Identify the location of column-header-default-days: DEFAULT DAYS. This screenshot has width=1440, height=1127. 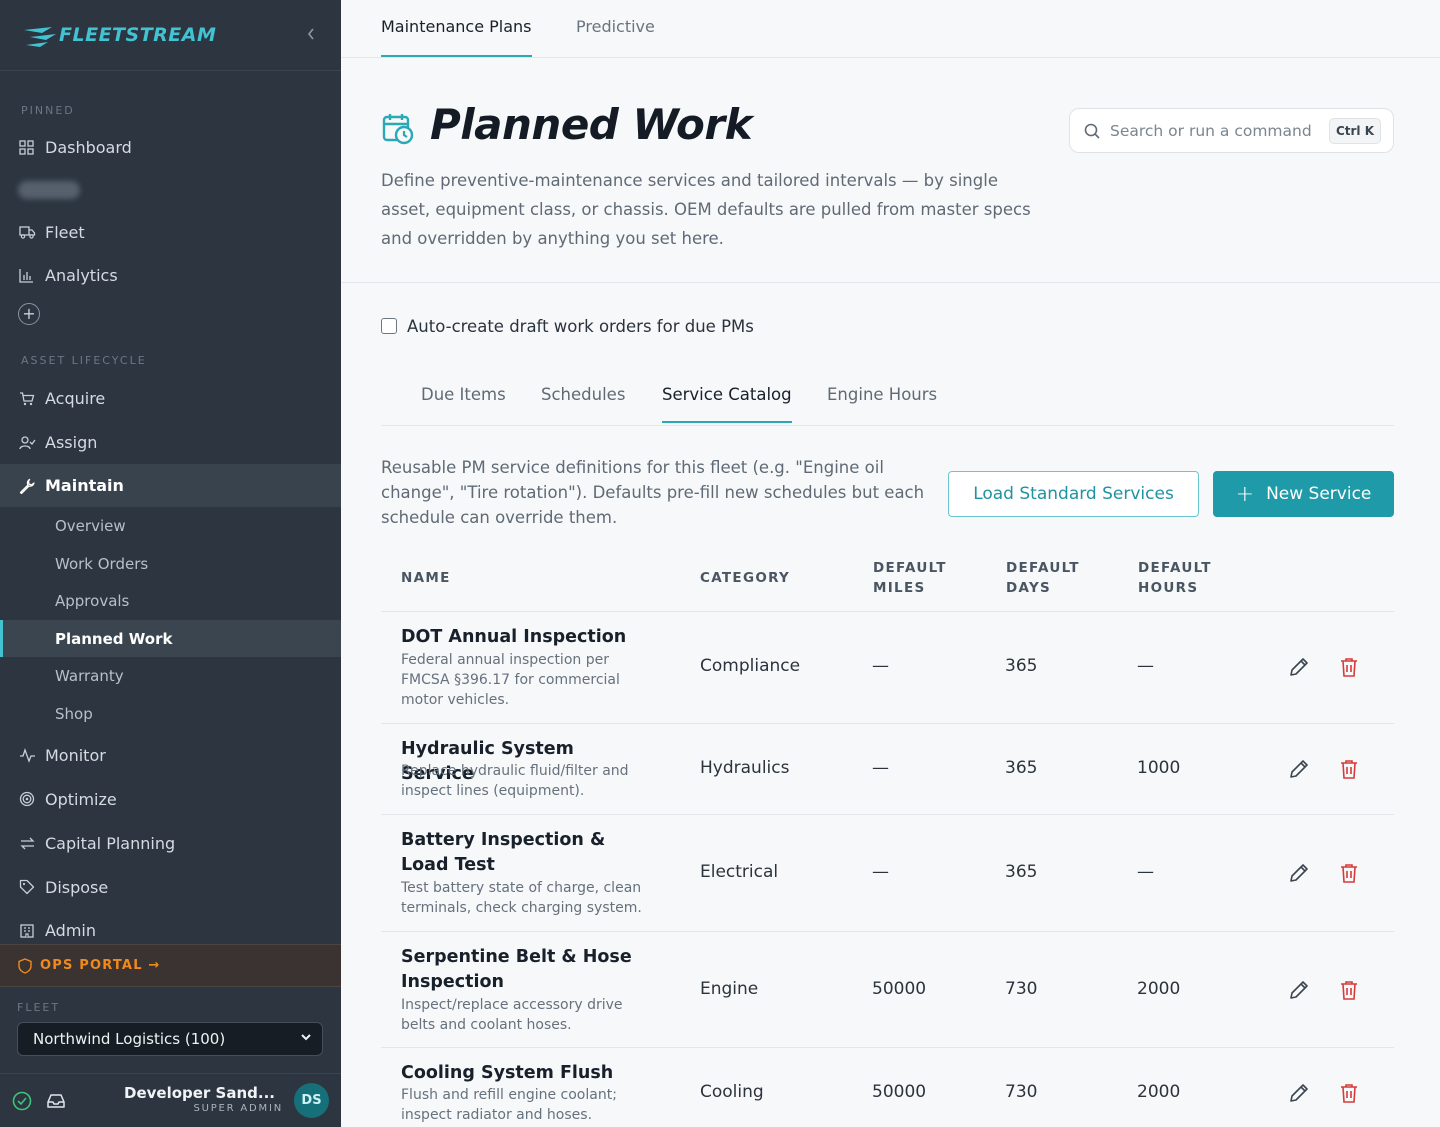
(1051, 578).